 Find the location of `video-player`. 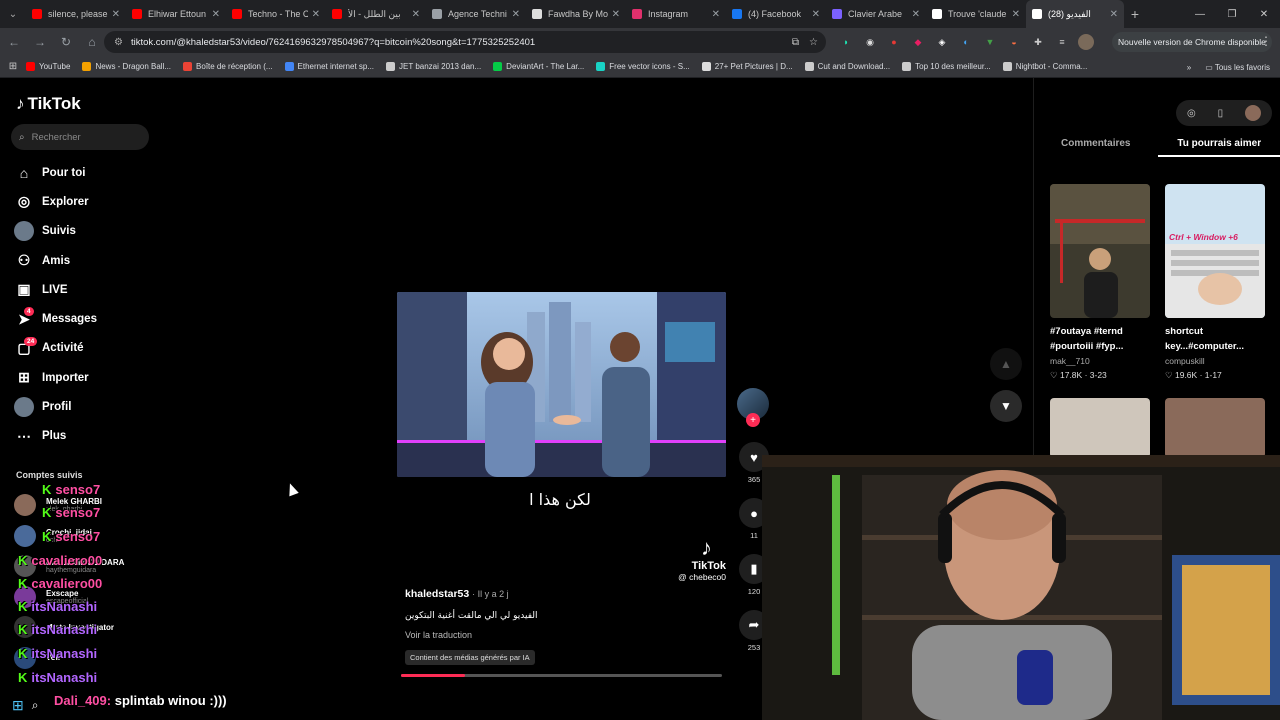

video-player is located at coordinates (561, 384).